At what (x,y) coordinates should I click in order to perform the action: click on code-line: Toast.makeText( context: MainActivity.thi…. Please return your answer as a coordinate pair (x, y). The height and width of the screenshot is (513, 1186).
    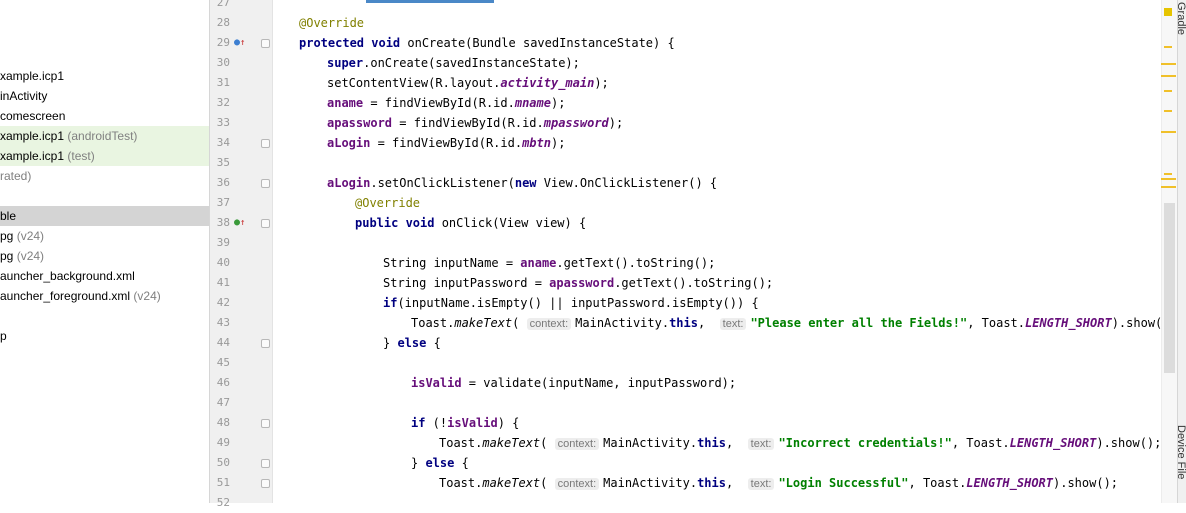
    Looking at the image, I should click on (778, 483).